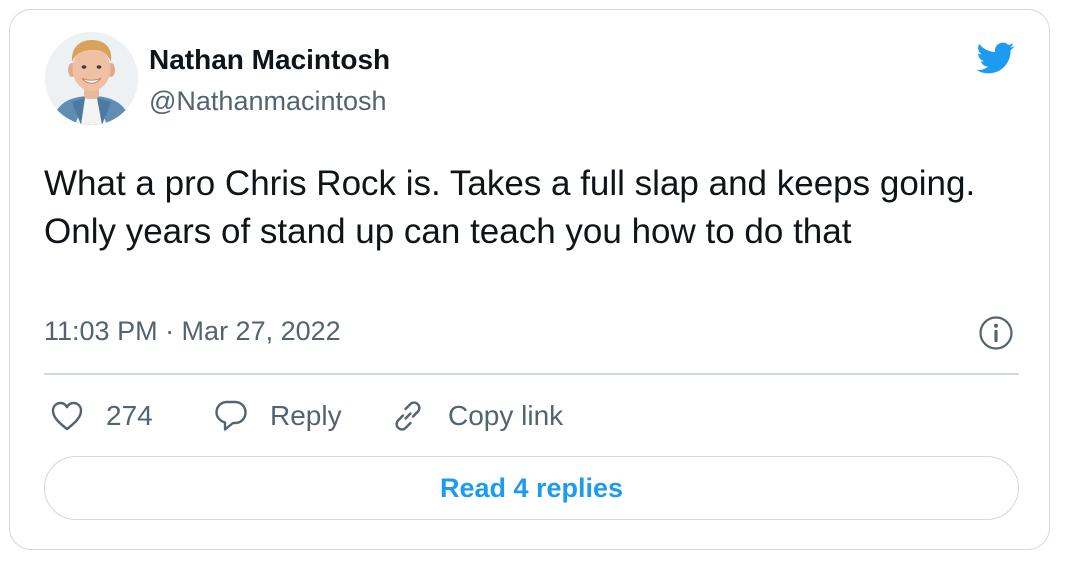 The width and height of the screenshot is (1071, 573). I want to click on reply-button: Reply, so click(278, 416).